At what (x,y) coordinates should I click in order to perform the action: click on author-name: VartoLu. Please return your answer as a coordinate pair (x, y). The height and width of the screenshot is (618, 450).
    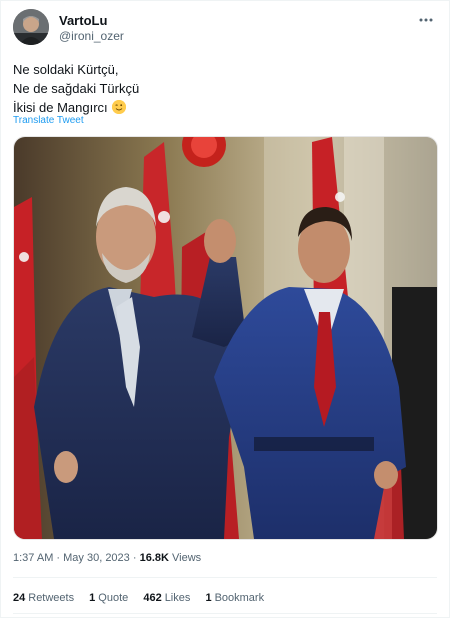
    Looking at the image, I should click on (83, 20).